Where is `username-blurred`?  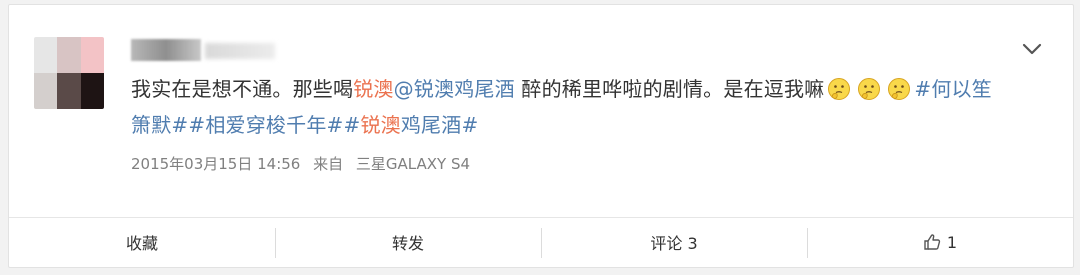 username-blurred is located at coordinates (206, 51).